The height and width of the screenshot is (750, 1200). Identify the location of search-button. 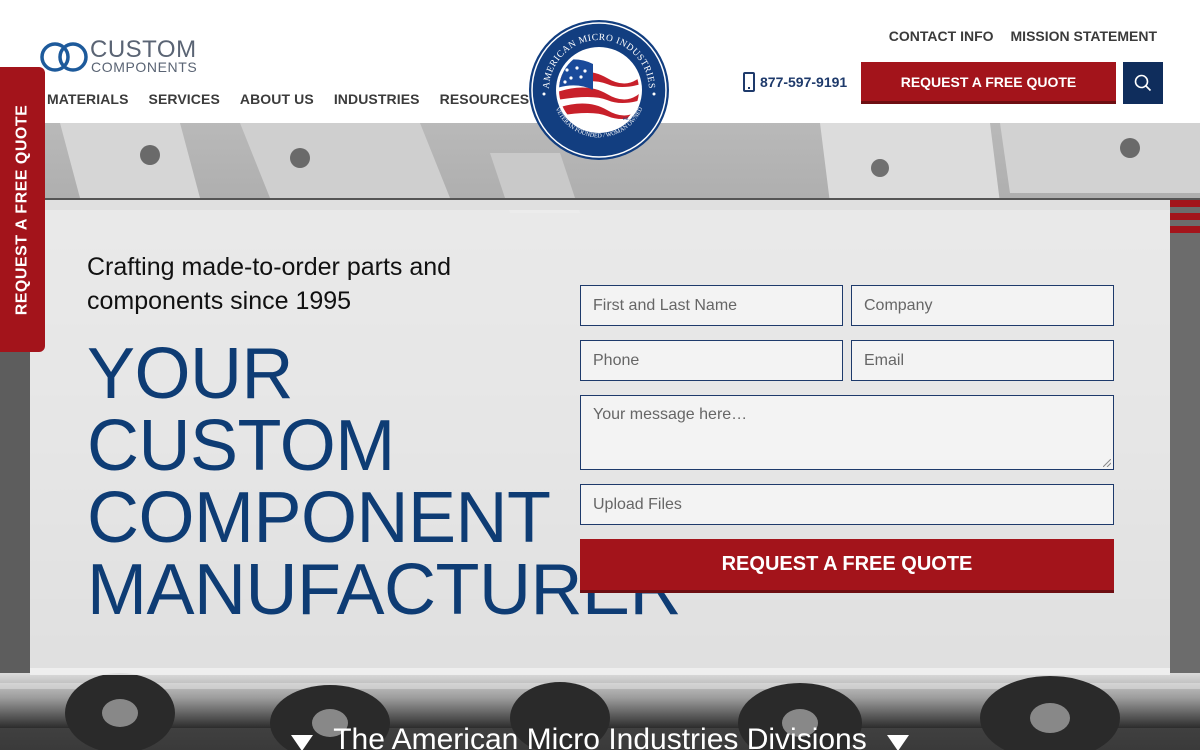
(1143, 83).